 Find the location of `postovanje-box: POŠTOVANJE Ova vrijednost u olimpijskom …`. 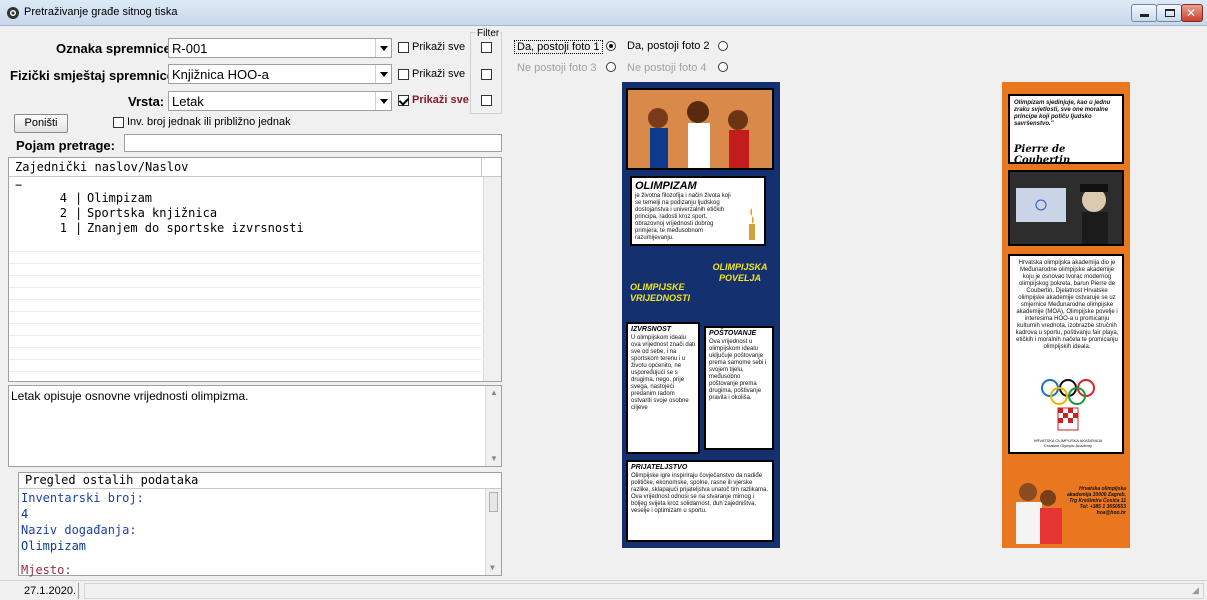

postovanje-box: POŠTOVANJE Ova vrijednost u olimpijskom … is located at coordinates (739, 388).